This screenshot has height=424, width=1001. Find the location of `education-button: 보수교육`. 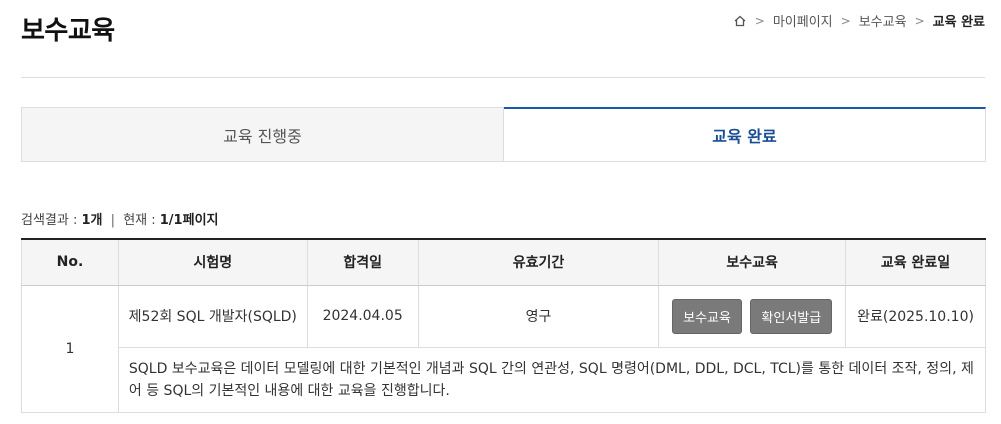

education-button: 보수교육 is located at coordinates (707, 316).